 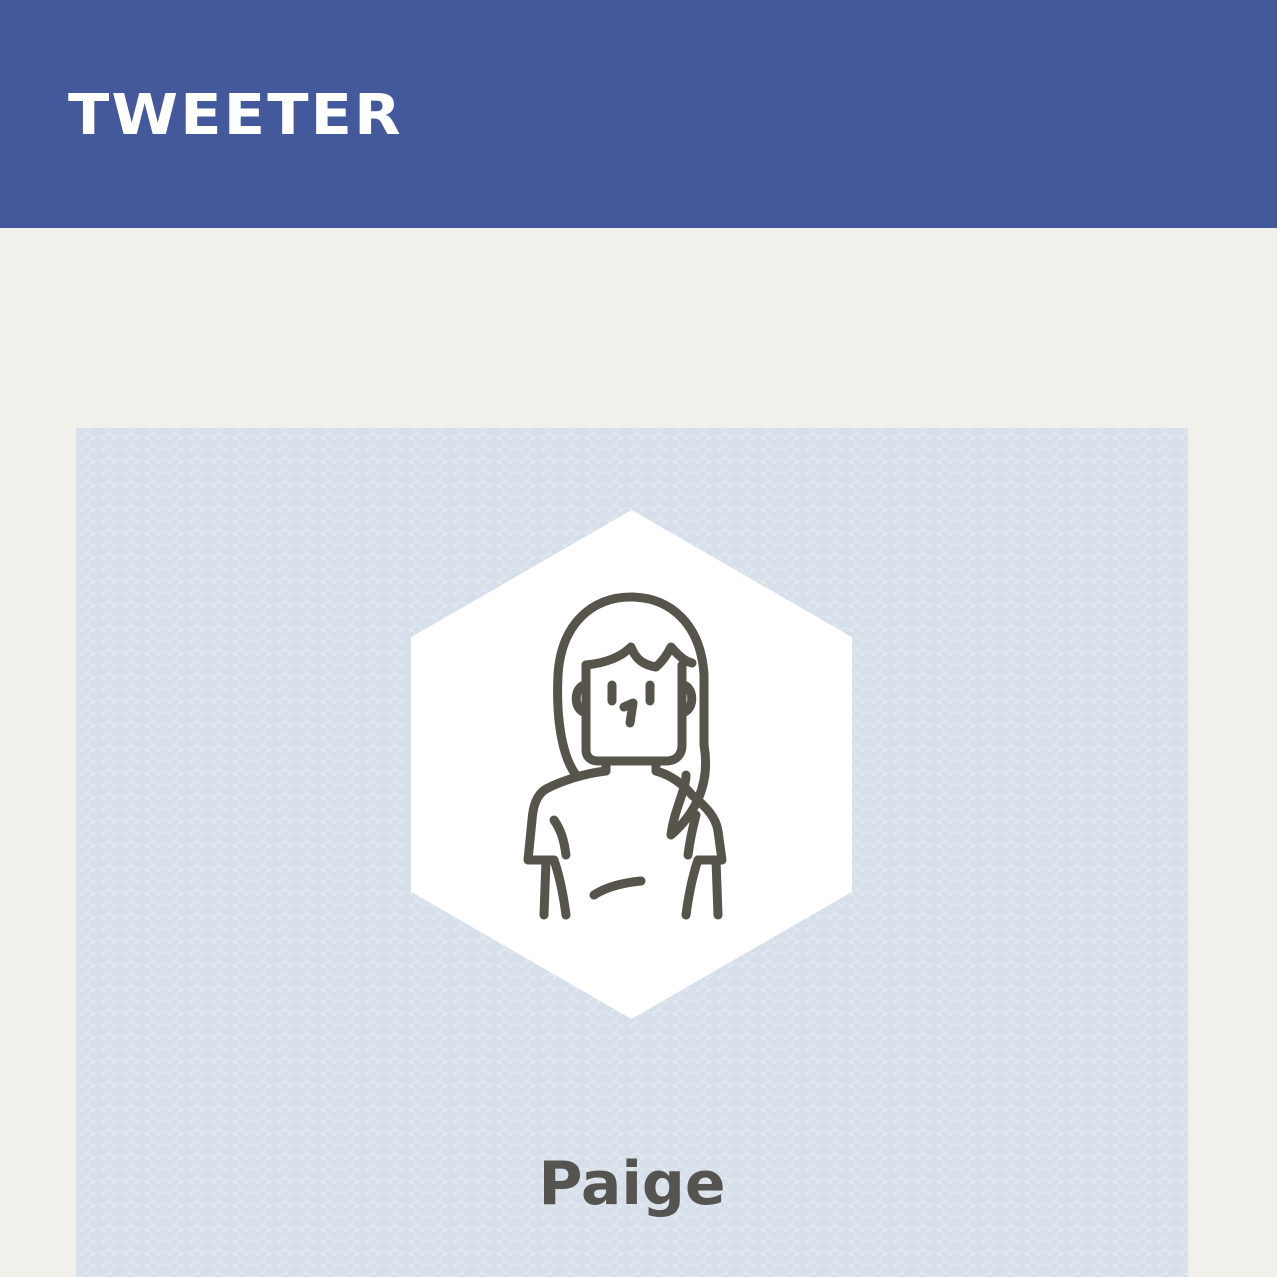 What do you see at coordinates (625, 756) in the screenshot?
I see `woman-avatar-icon` at bounding box center [625, 756].